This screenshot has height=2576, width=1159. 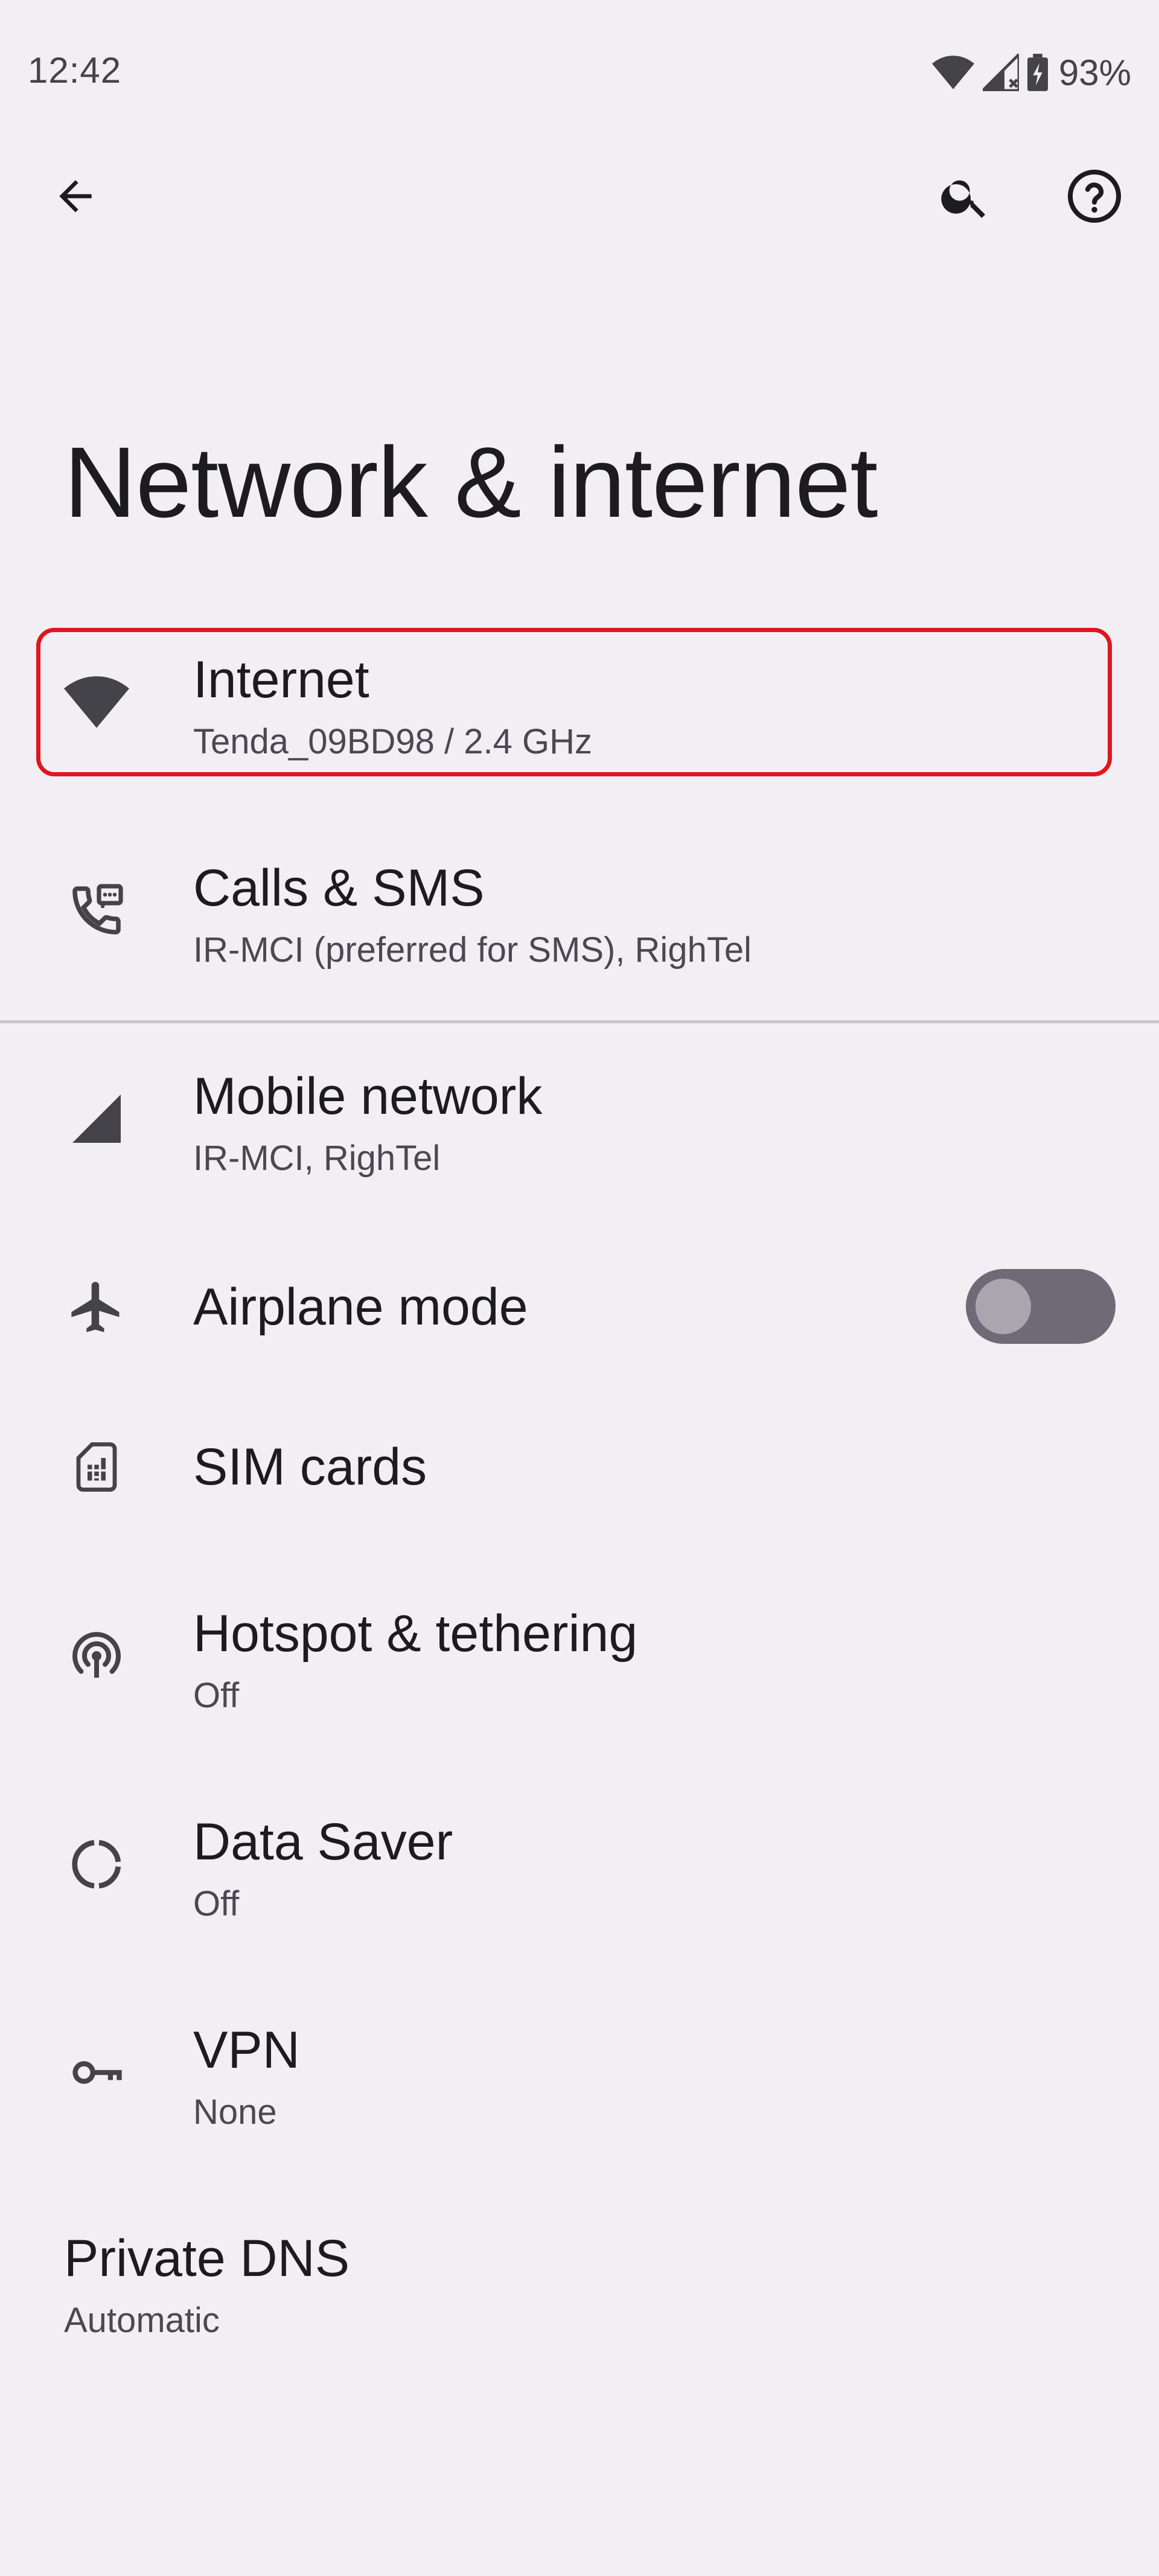 What do you see at coordinates (323, 1842) in the screenshot?
I see `data-saver-title: Data Saver` at bounding box center [323, 1842].